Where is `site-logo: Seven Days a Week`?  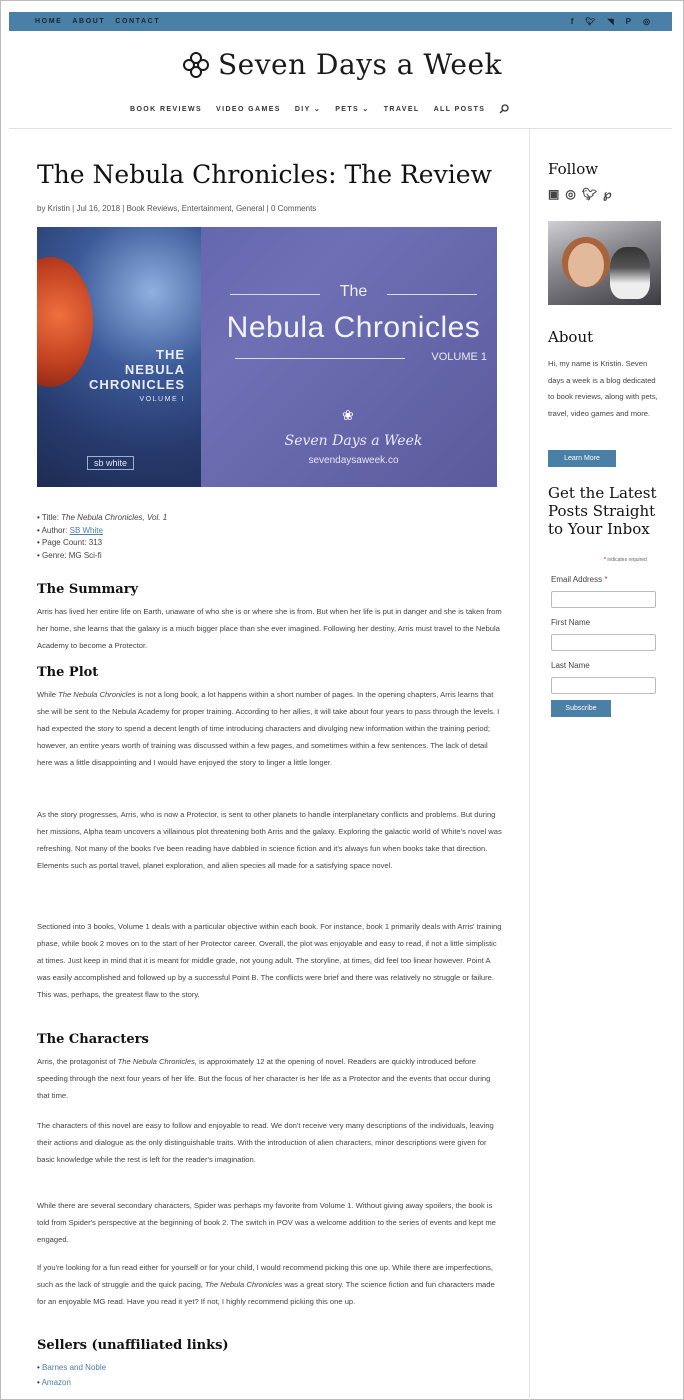 site-logo: Seven Days a Week is located at coordinates (342, 66).